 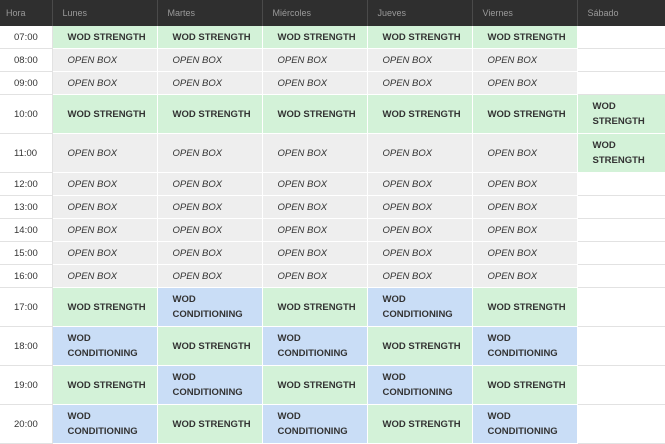 I want to click on hour-cell: 12:00, so click(x=26, y=184).